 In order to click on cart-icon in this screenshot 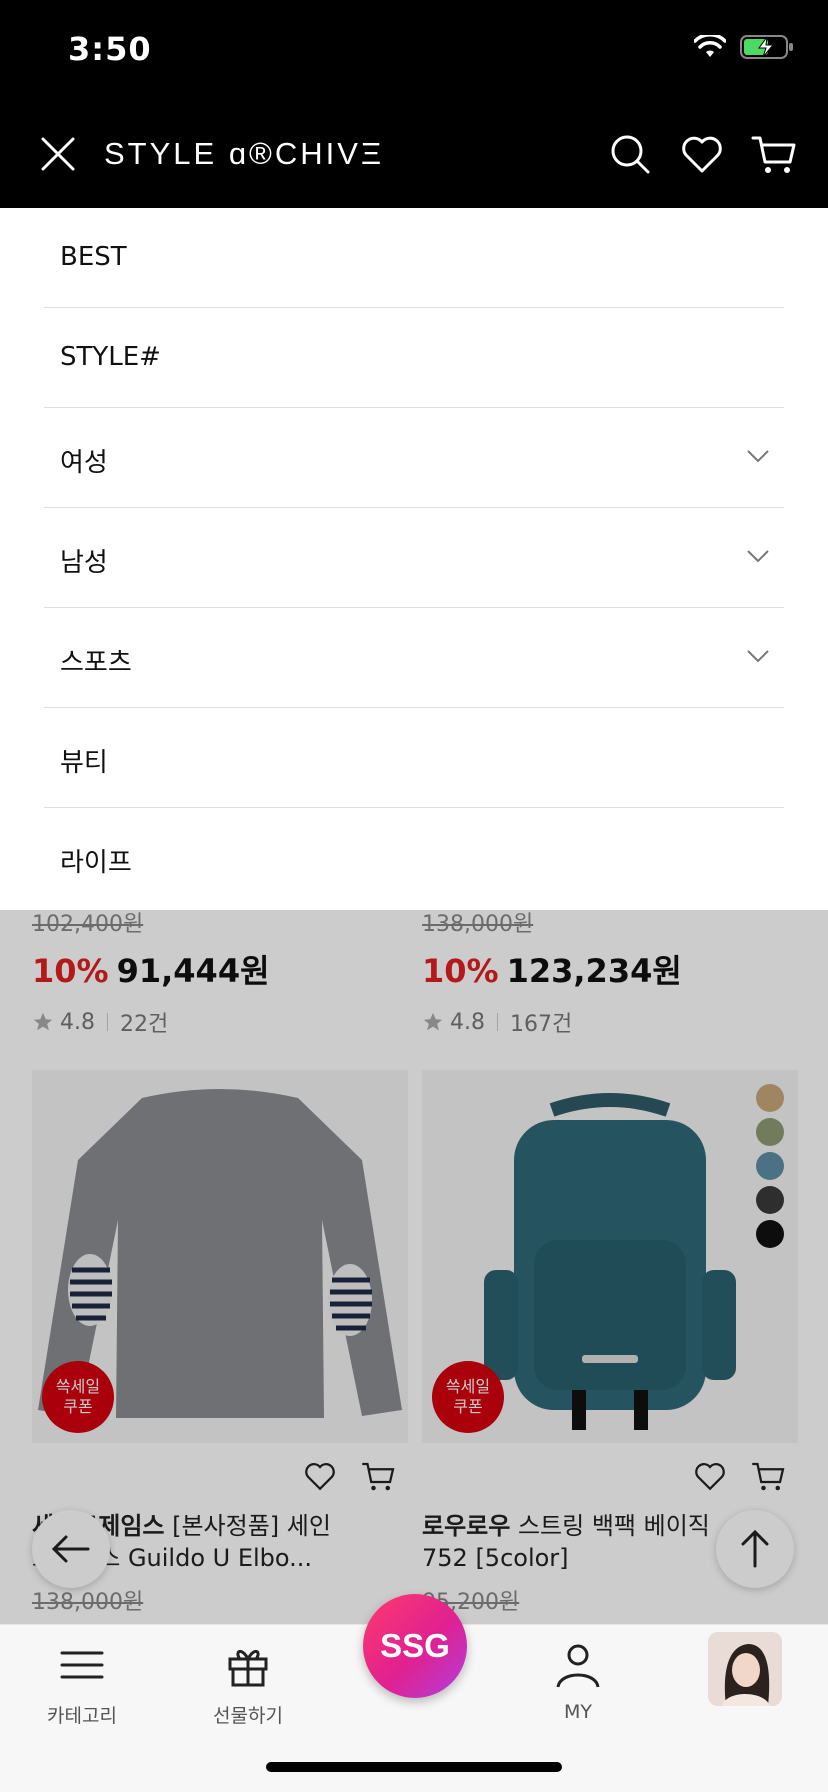, I will do `click(774, 154)`.